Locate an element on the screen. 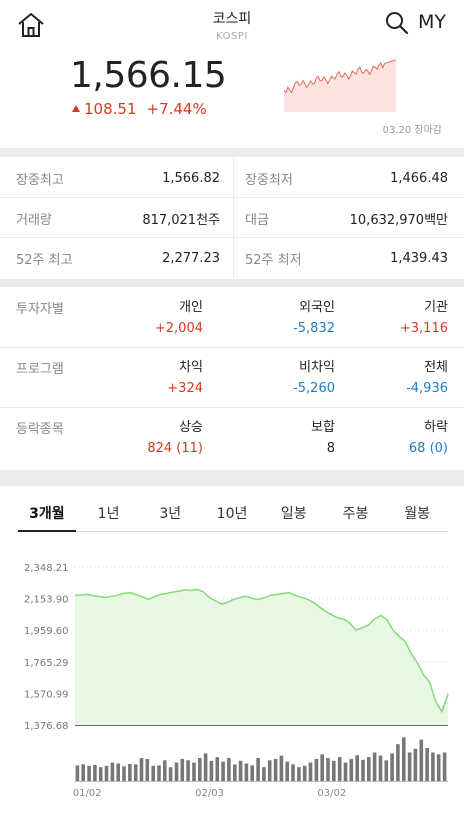  tab-period: 주봉 is located at coordinates (356, 515).